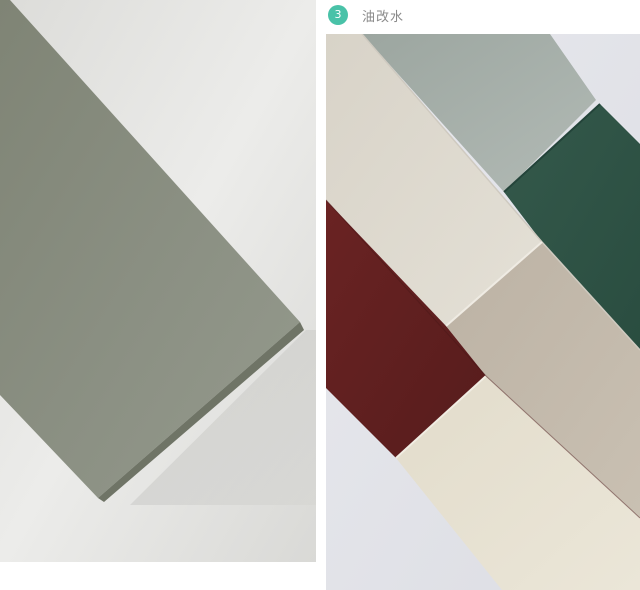 Image resolution: width=640 pixels, height=590 pixels. What do you see at coordinates (338, 15) in the screenshot?
I see `step-number-badge: 3` at bounding box center [338, 15].